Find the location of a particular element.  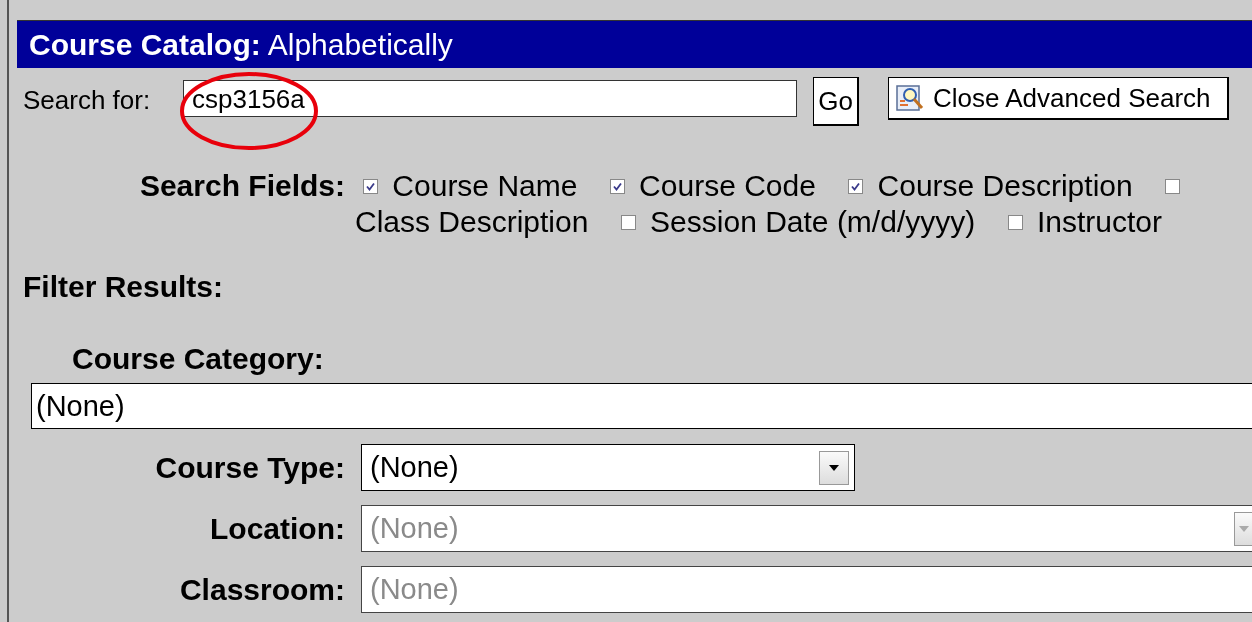

field-label: Course Type: is located at coordinates (249, 467).